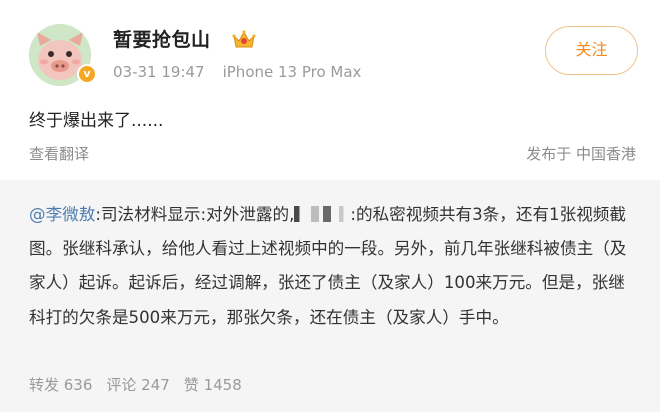  I want to click on post-location: 发布于 中国香港, so click(581, 154).